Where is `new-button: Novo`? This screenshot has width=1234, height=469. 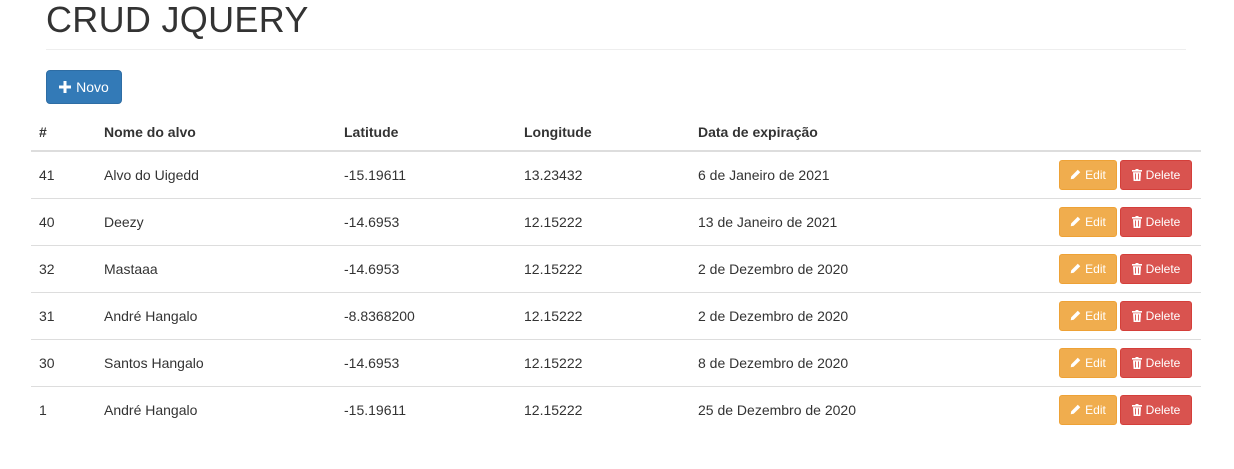 new-button: Novo is located at coordinates (84, 87).